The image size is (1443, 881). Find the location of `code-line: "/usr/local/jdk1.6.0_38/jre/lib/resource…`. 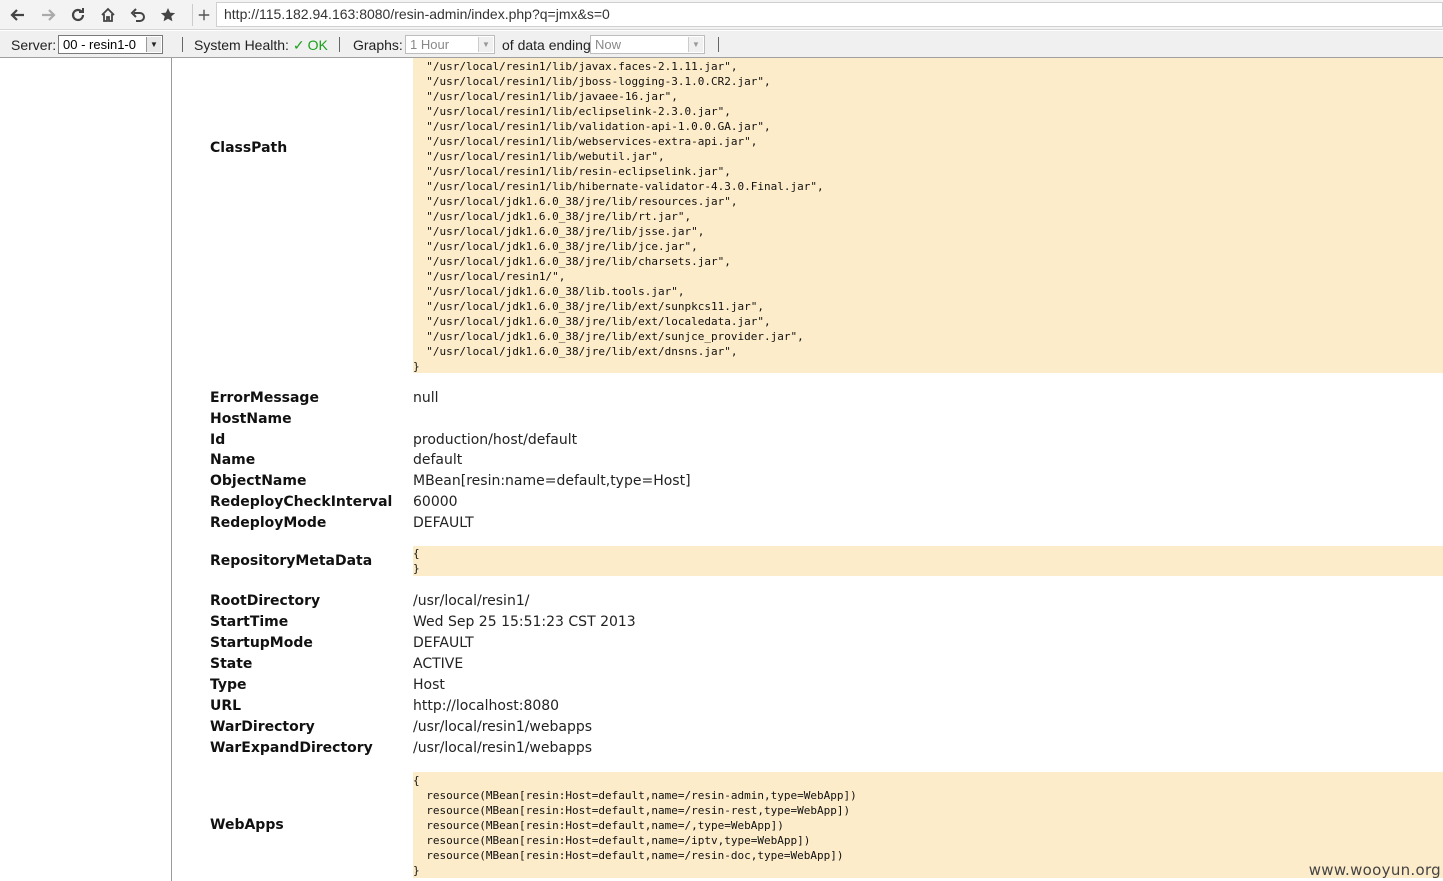

code-line: "/usr/local/jdk1.6.0_38/jre/lib/resource… is located at coordinates (575, 201).